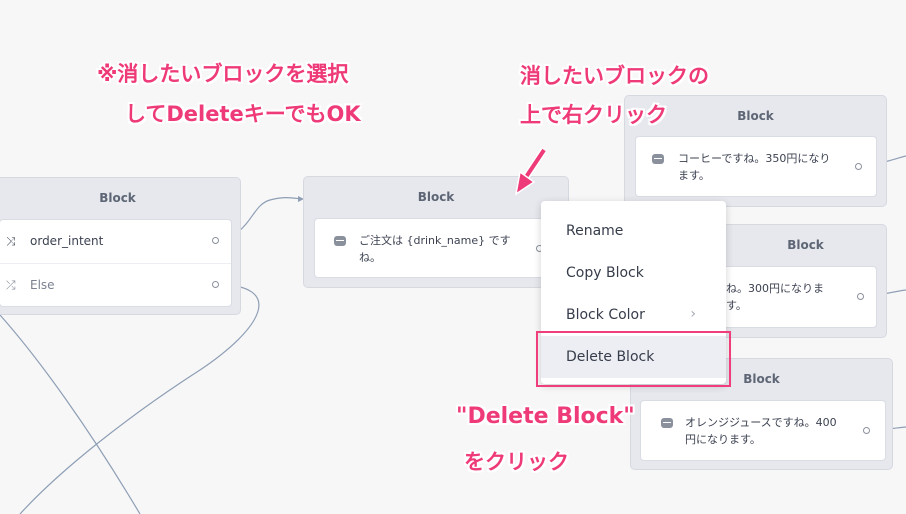 This screenshot has width=906, height=514. Describe the element at coordinates (11, 285) in the screenshot. I see `else-icon: ⤮` at that location.